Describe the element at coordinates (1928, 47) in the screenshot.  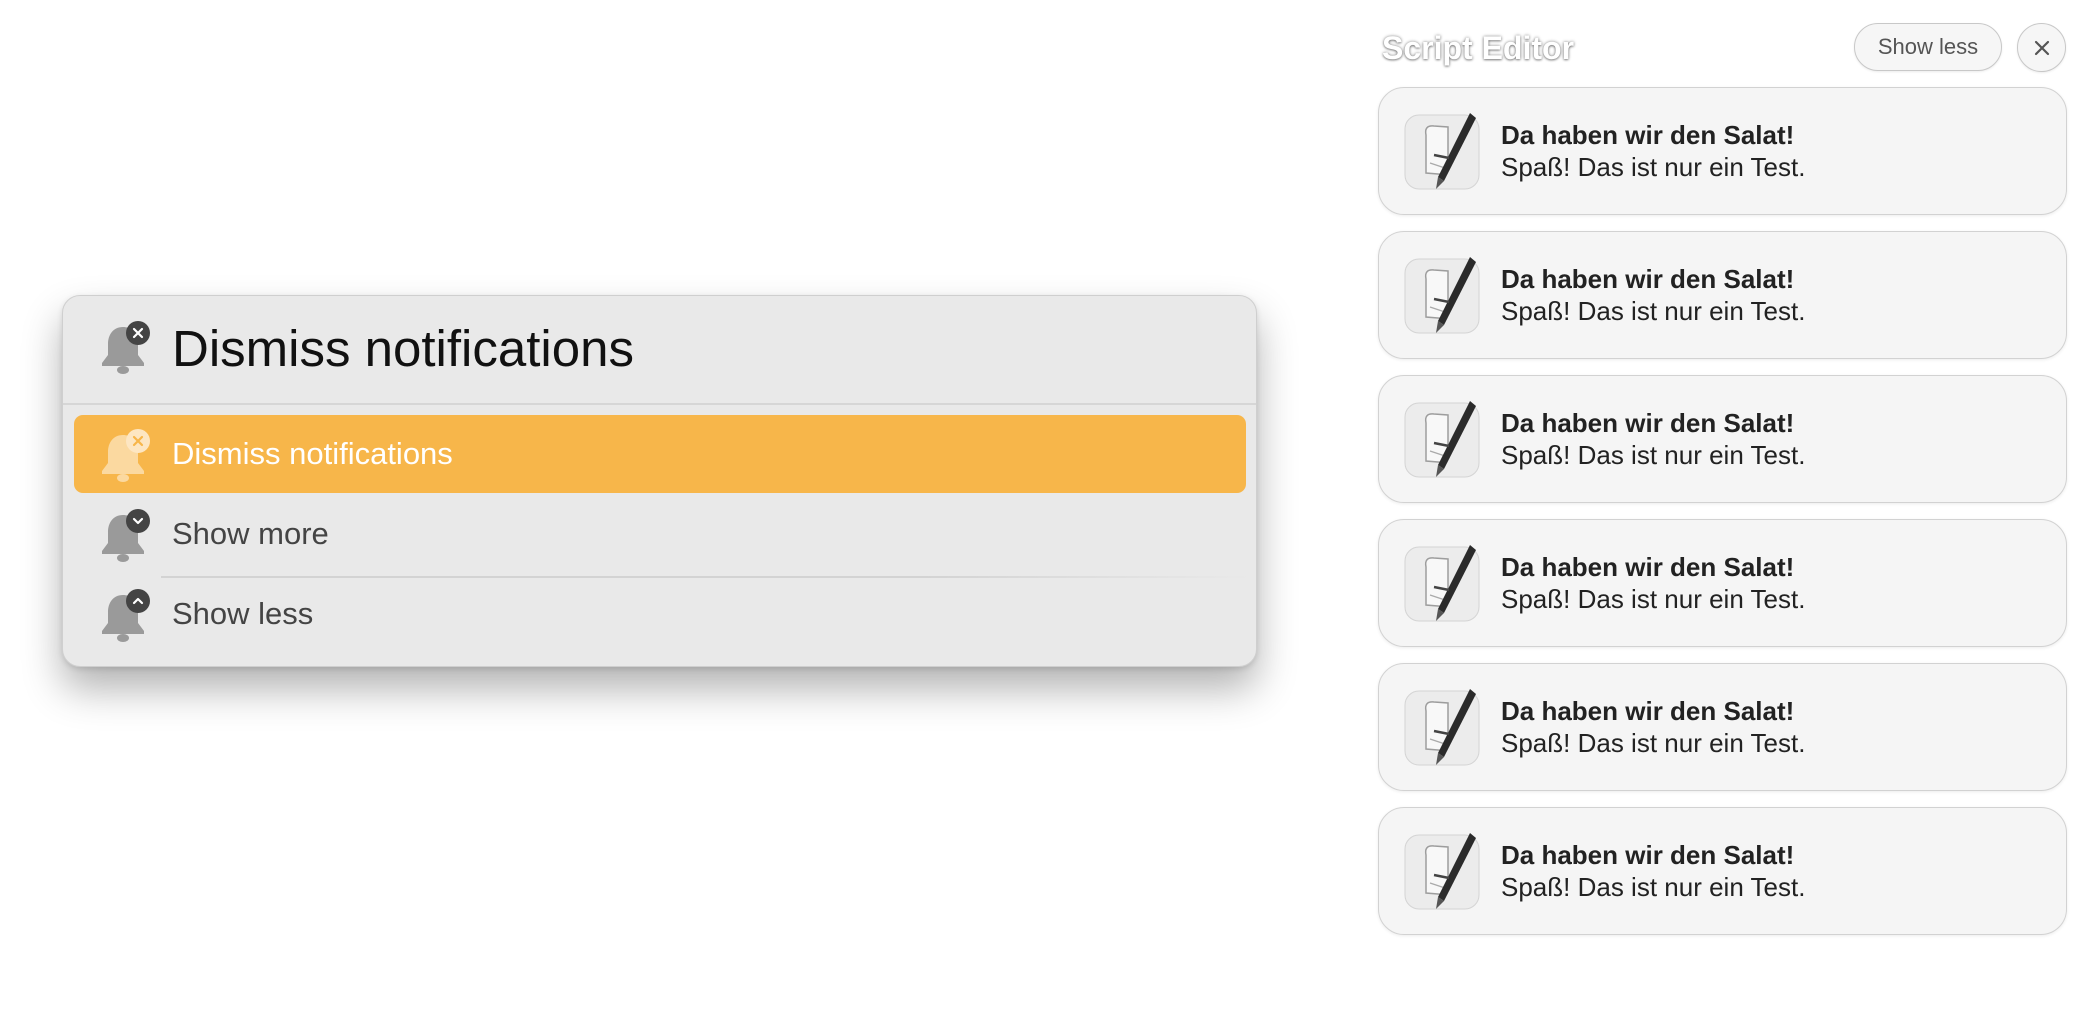
I see `show-less-button: Show less` at that location.